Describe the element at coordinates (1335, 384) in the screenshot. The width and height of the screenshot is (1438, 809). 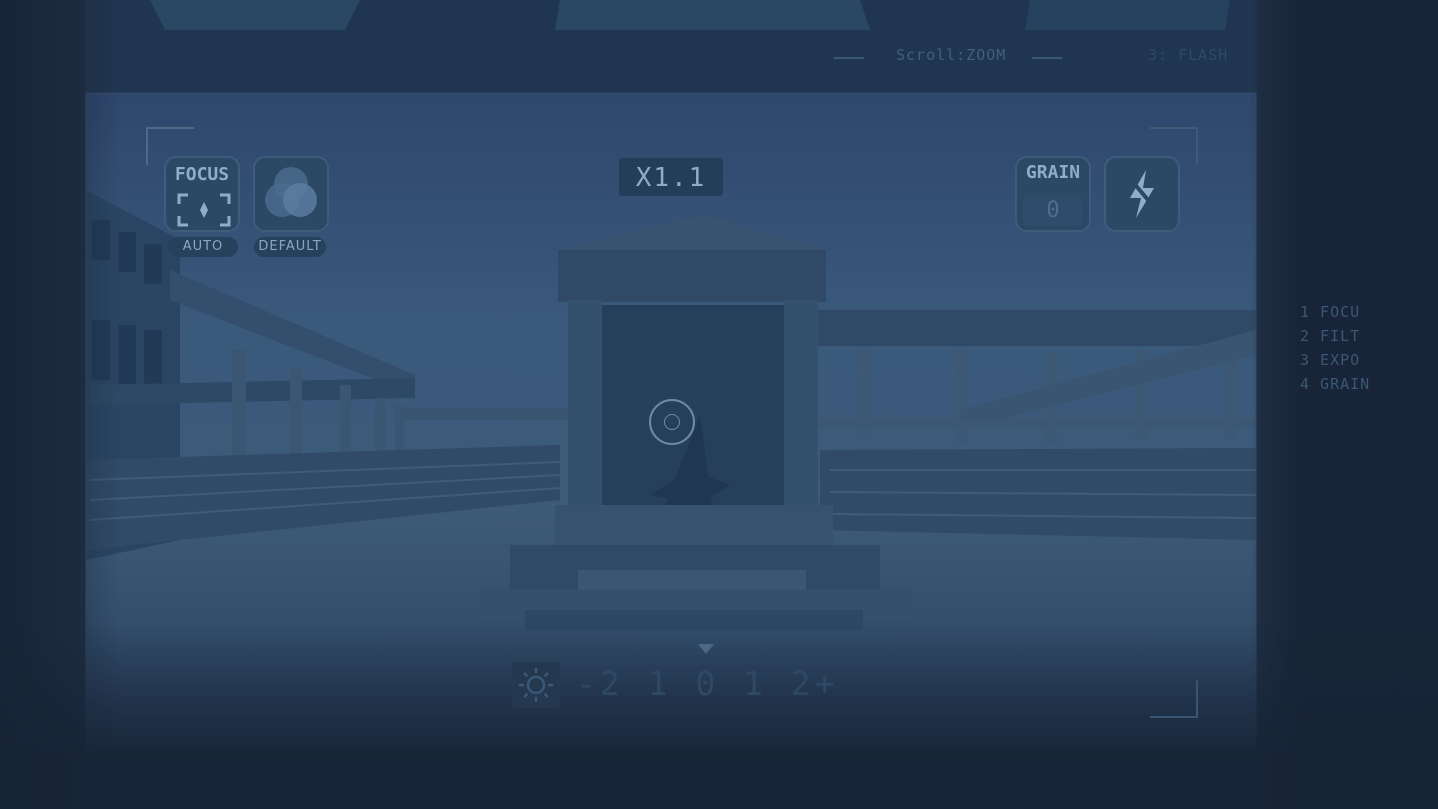
I see `side-menu-item-grain: 4 GRAIN` at that location.